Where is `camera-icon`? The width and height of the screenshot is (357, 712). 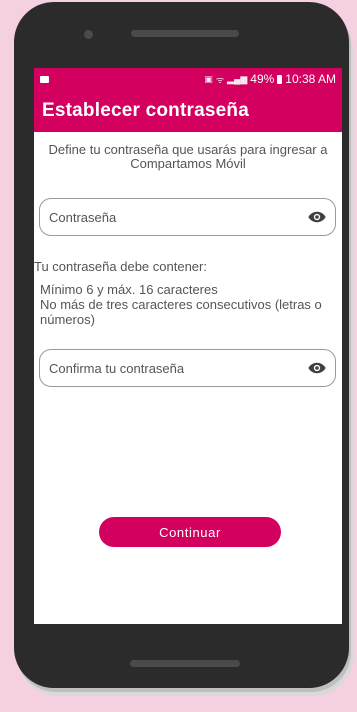
camera-icon is located at coordinates (88, 34).